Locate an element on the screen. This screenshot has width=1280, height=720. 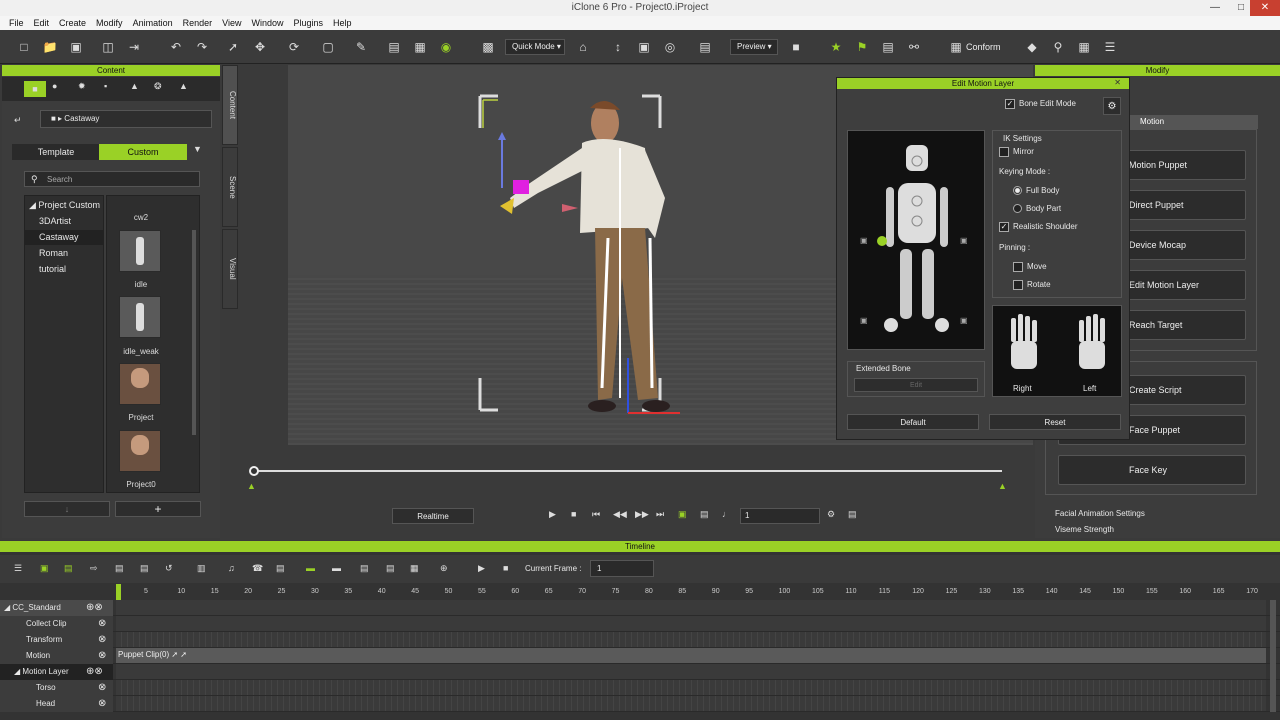
view-stack-icon: ▤ is located at coordinates (705, 47).